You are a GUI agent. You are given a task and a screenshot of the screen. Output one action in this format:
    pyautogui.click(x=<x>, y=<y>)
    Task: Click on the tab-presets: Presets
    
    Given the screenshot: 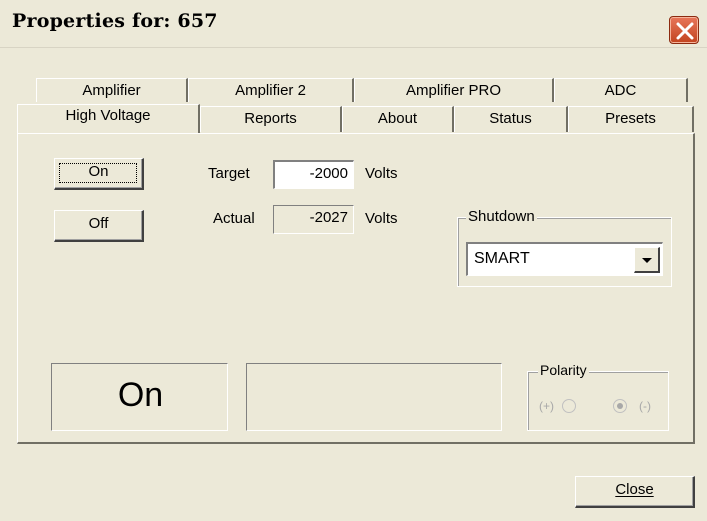 What is the action you would take?
    pyautogui.click(x=631, y=119)
    